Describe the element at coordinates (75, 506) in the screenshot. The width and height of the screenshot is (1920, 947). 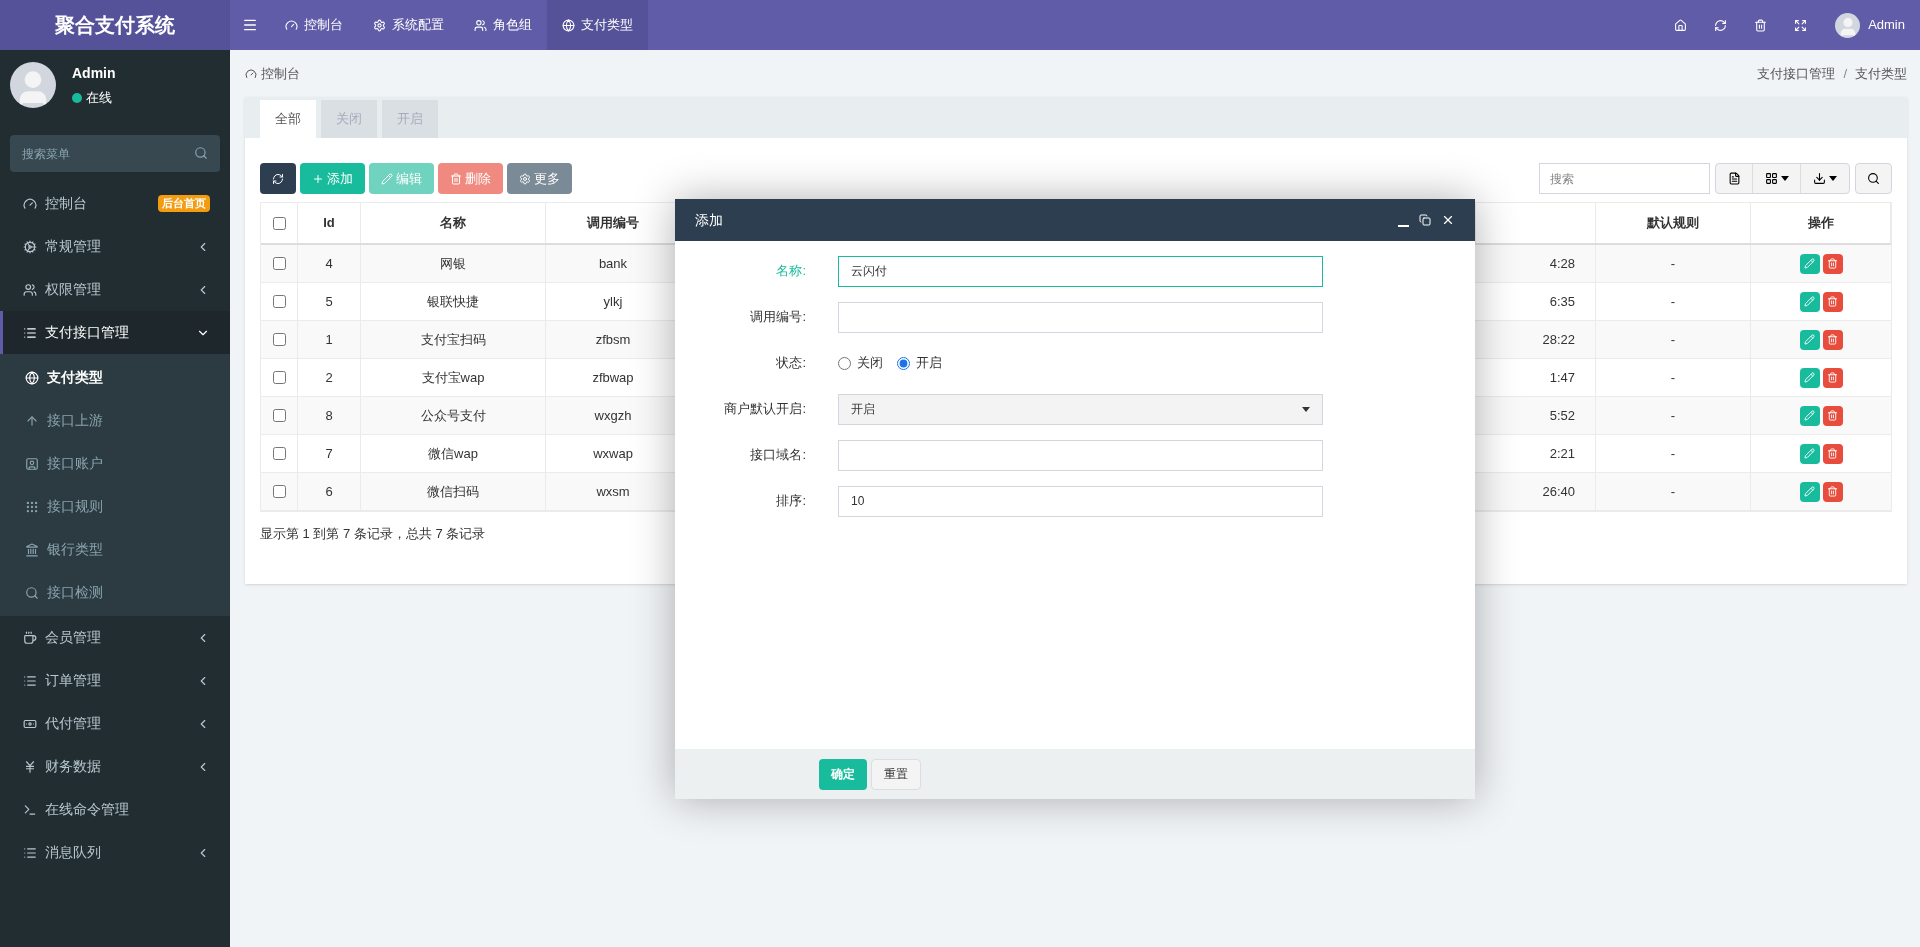
I see `submenu-label: 接口规则` at that location.